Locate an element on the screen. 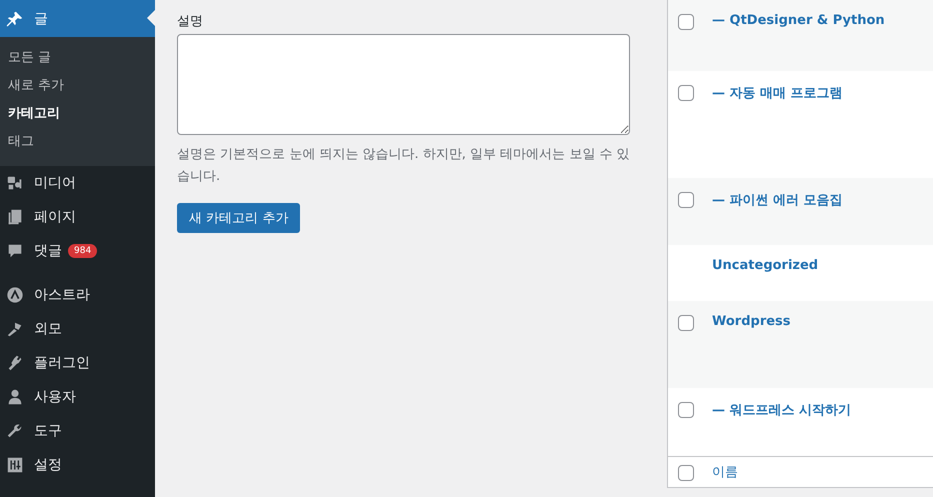 The width and height of the screenshot is (933, 497). sidebar-item: 댓글 984 is located at coordinates (77, 251).